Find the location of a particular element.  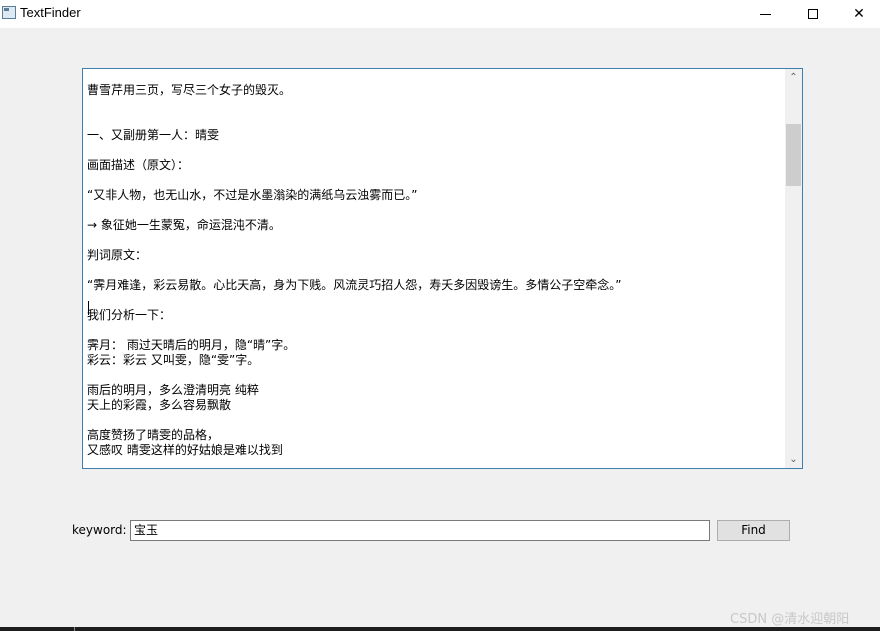

text-line: “又非人物，也无山水，不过是水墨滃染的满纸乌云浊雾而已。” is located at coordinates (252, 195).